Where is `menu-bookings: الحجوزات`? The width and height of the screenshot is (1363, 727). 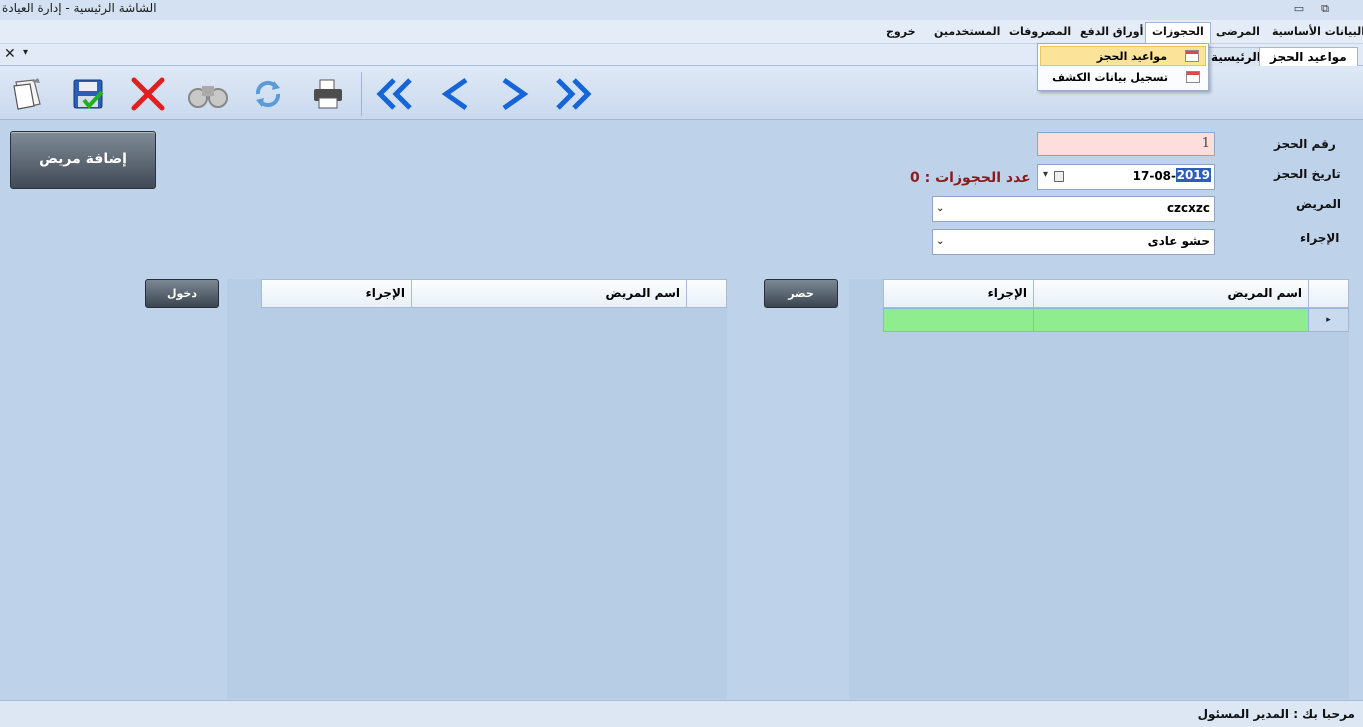 menu-bookings: الحجوزات is located at coordinates (1178, 33).